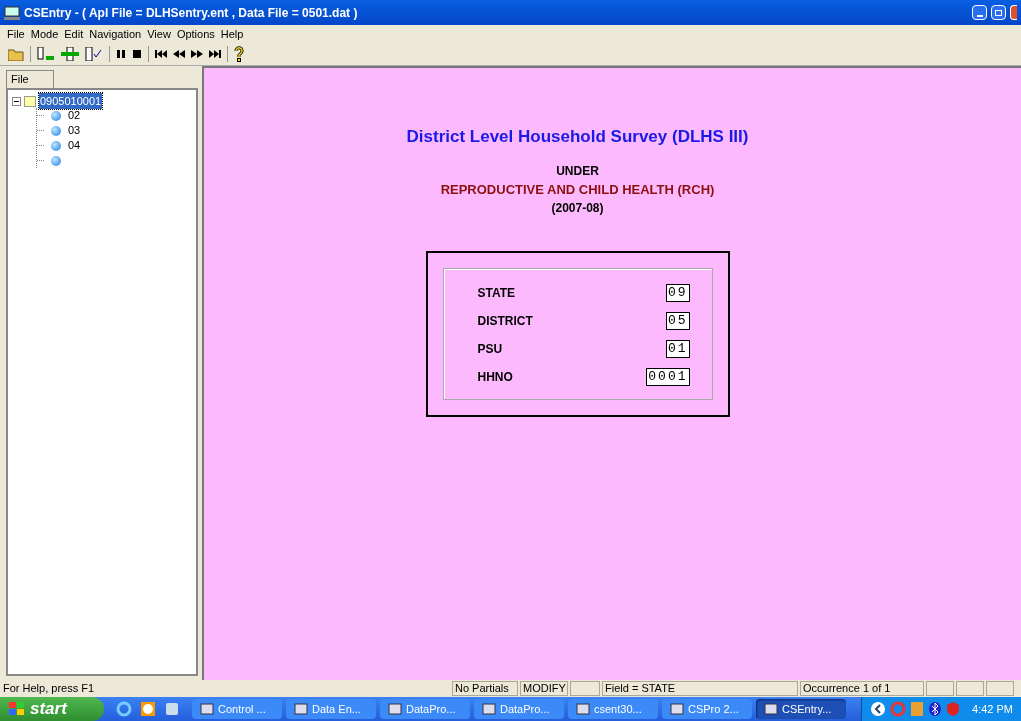  I want to click on app-icon, so click(172, 709).